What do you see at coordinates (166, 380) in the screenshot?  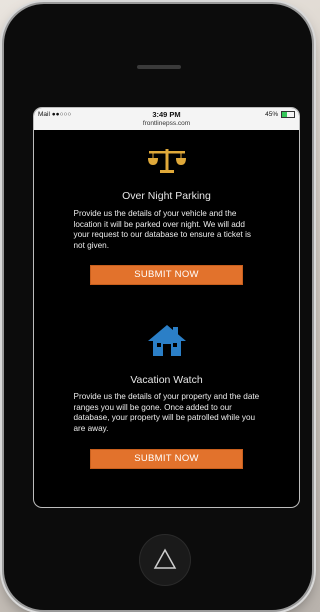 I see `section-title: Vacation Watch` at bounding box center [166, 380].